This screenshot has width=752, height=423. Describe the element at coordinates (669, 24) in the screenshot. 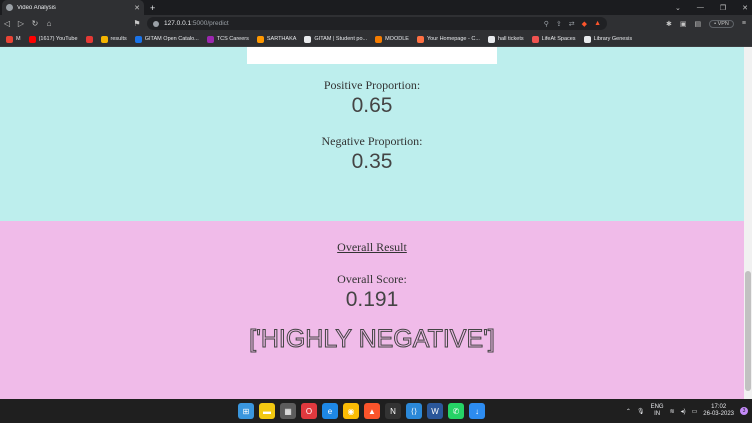

I see `extensions-icon: ✱` at that location.